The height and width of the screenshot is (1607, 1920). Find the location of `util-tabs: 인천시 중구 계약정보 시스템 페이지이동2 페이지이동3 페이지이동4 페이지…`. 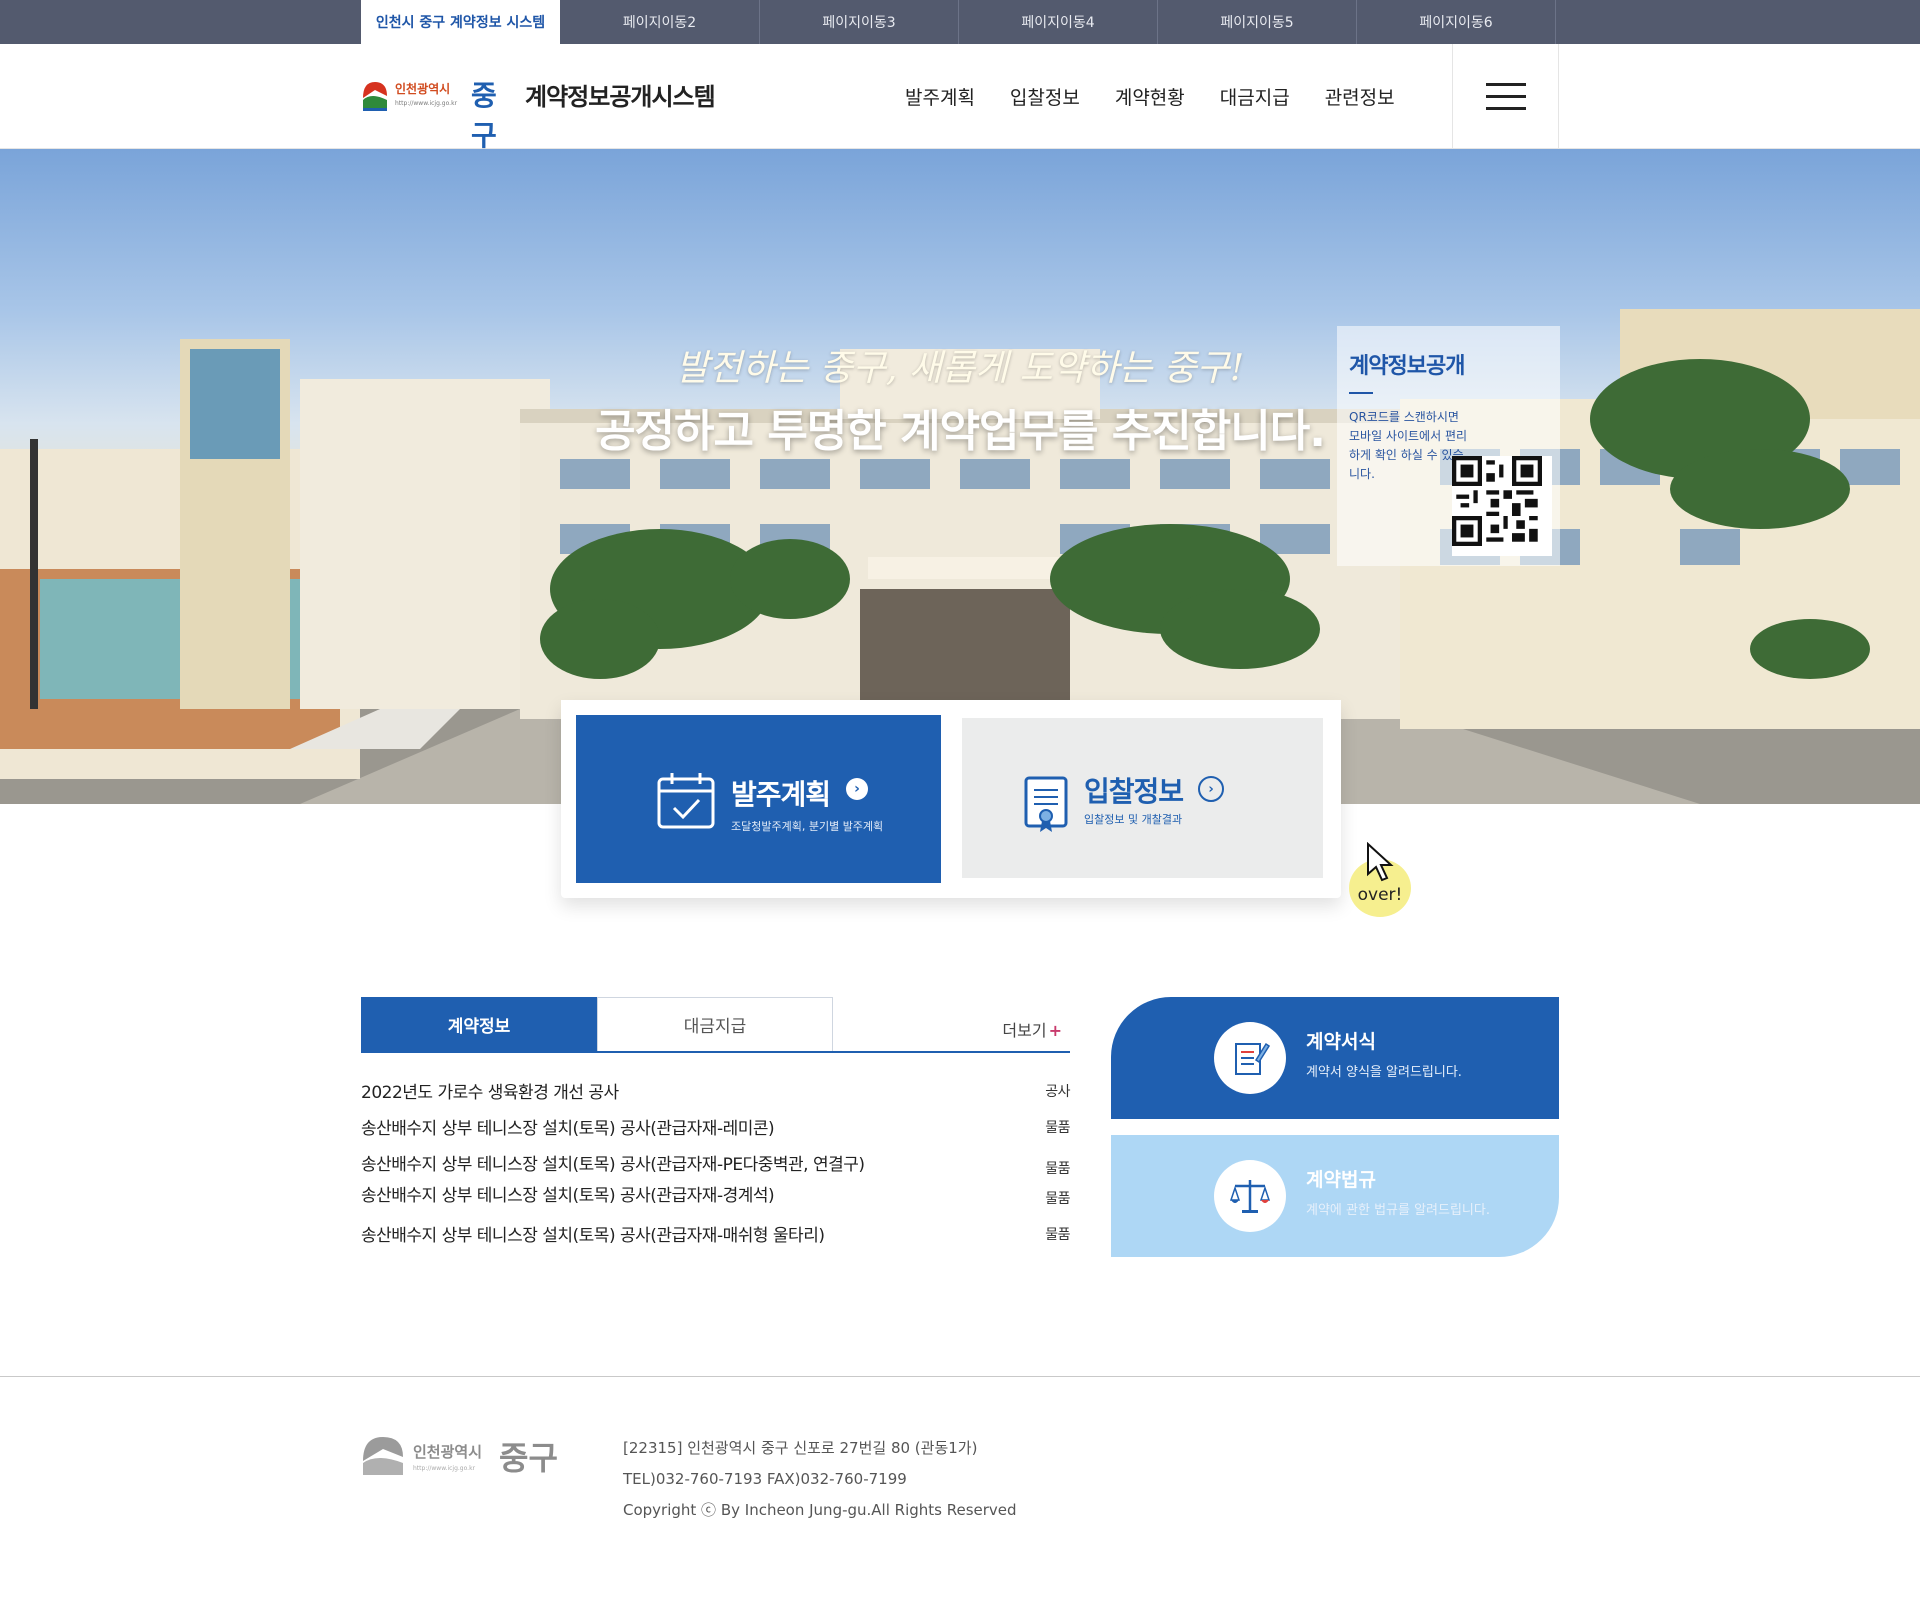

util-tabs: 인천시 중구 계약정보 시스템 페이지이동2 페이지이동3 페이지이동4 페이지… is located at coordinates (960, 22).